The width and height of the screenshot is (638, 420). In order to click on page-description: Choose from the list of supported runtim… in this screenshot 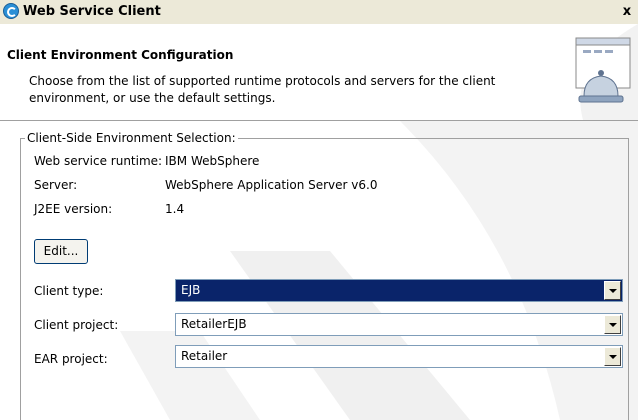, I will do `click(262, 89)`.